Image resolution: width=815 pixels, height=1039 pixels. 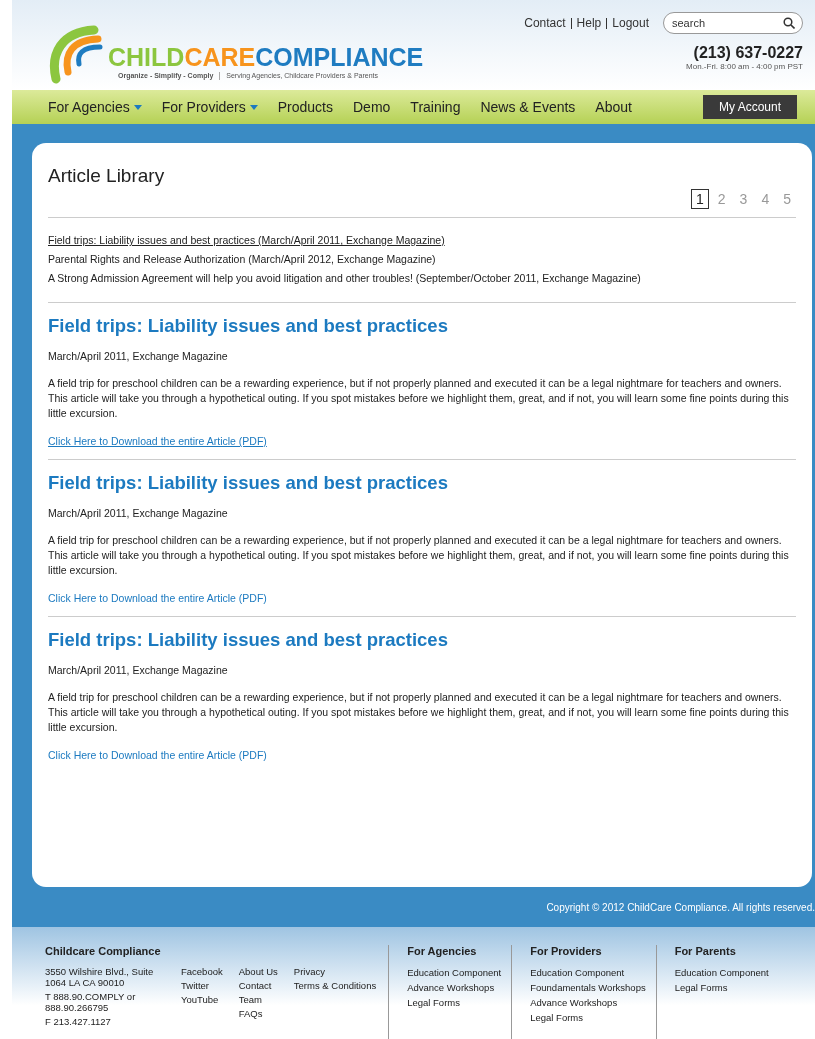 What do you see at coordinates (202, 999) in the screenshot?
I see `footer-link: YouTube` at bounding box center [202, 999].